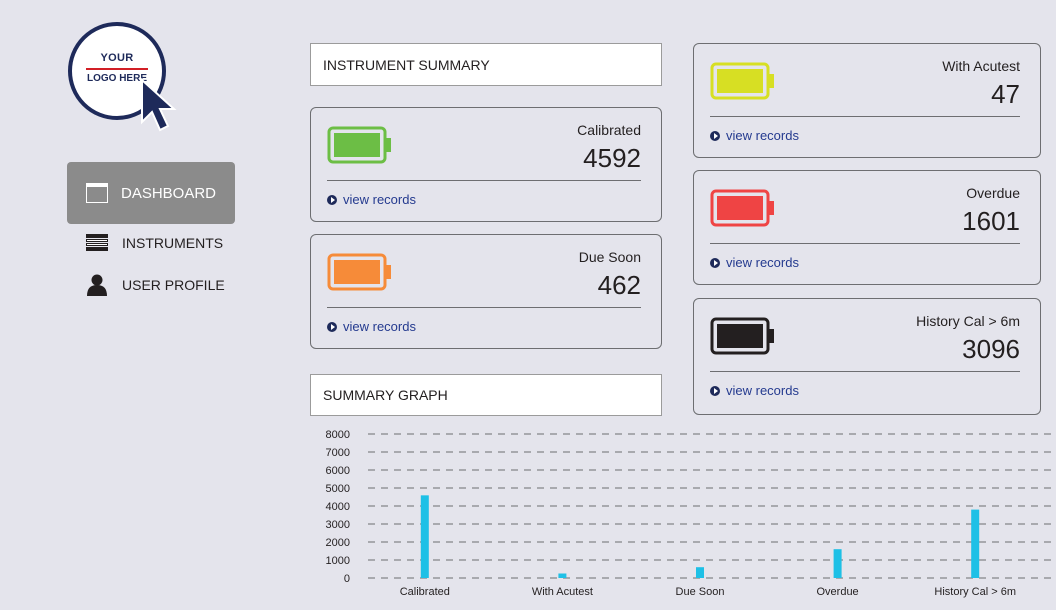 Image resolution: width=1056 pixels, height=613 pixels. What do you see at coordinates (981, 66) in the screenshot?
I see `with-acutest-label: With Acutest` at bounding box center [981, 66].